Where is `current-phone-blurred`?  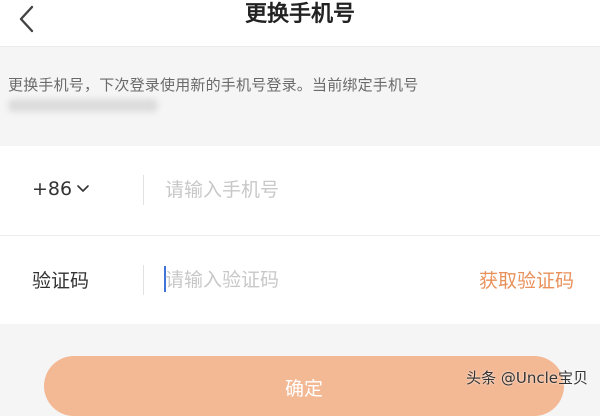
current-phone-blurred is located at coordinates (83, 105).